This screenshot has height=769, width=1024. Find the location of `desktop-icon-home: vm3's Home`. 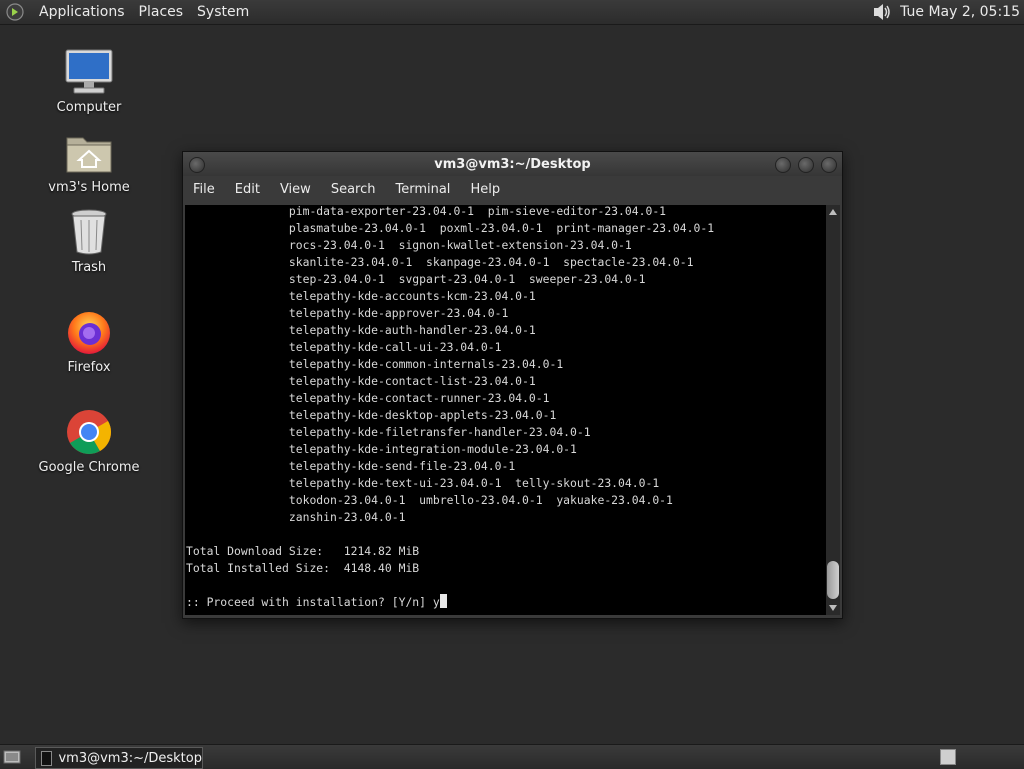

desktop-icon-home: vm3's Home is located at coordinates (89, 160).